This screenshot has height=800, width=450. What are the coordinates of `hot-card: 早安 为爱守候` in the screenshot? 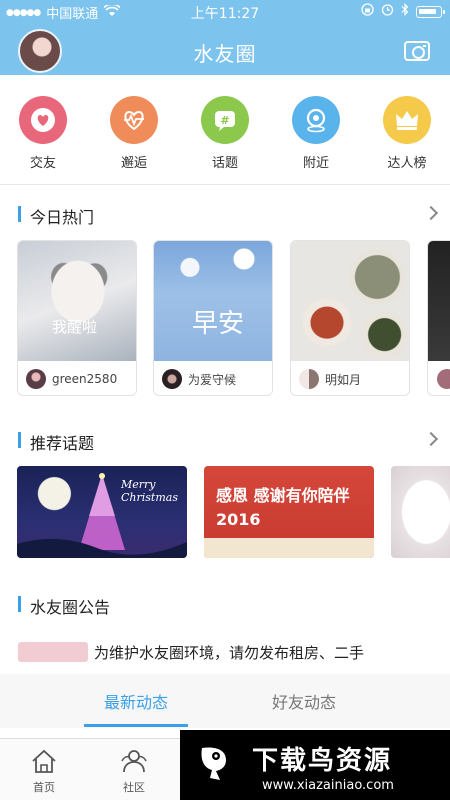 It's located at (213, 318).